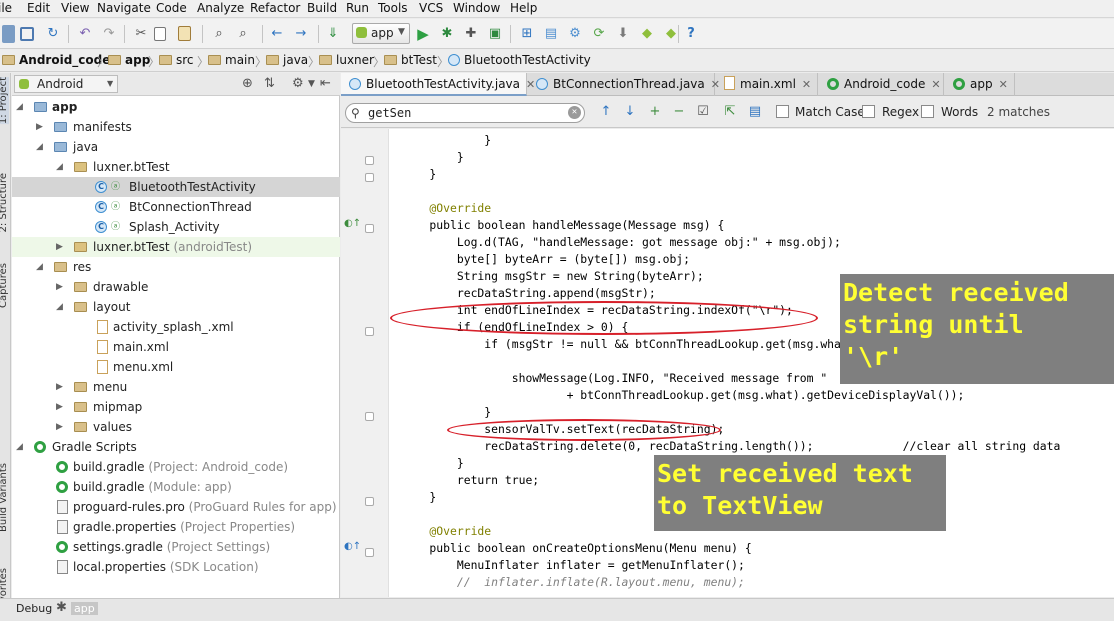  I want to click on next-occurrence-icon: ↓, so click(630, 112).